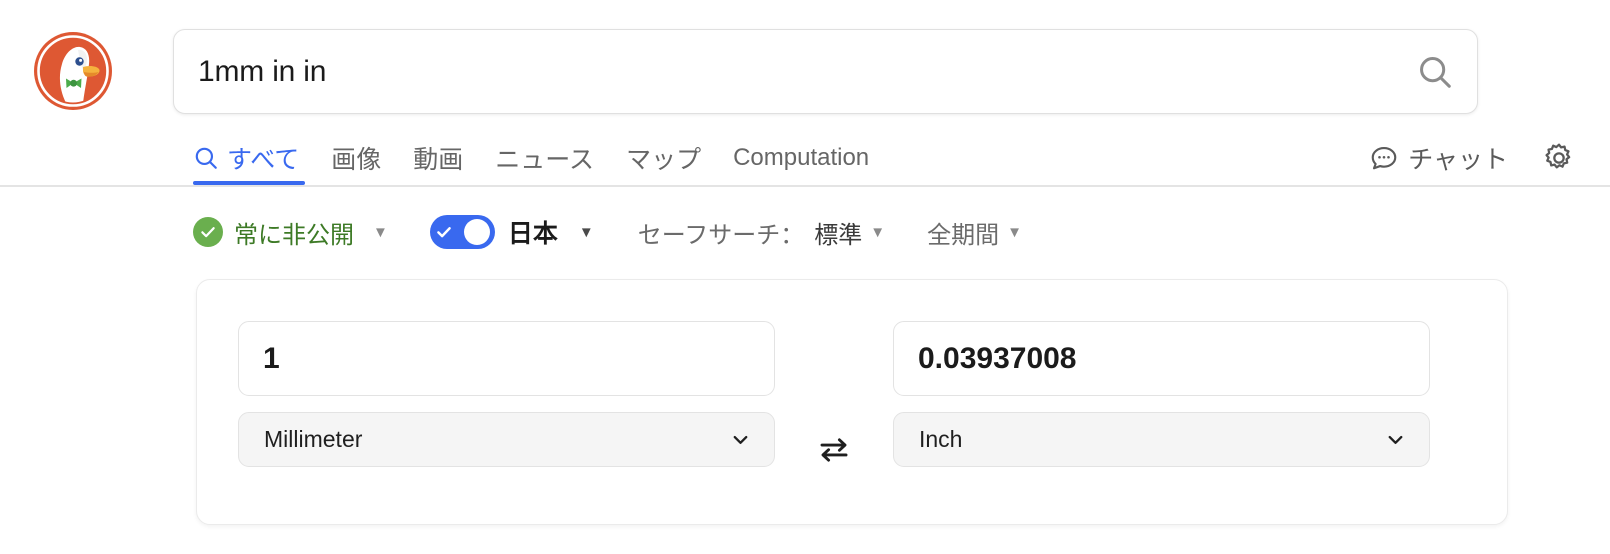 This screenshot has width=1610, height=554. I want to click on duckduckgo-logo, so click(73, 71).